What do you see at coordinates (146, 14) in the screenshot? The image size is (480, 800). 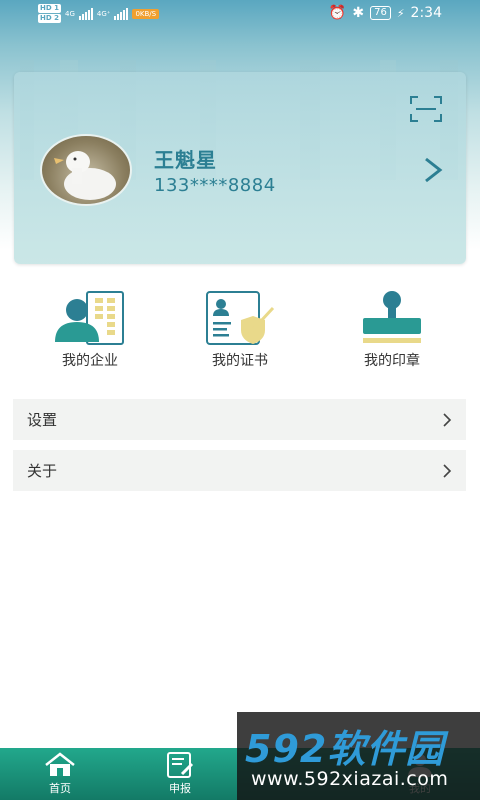 I see `net-speed-badge: 0KB/S` at bounding box center [146, 14].